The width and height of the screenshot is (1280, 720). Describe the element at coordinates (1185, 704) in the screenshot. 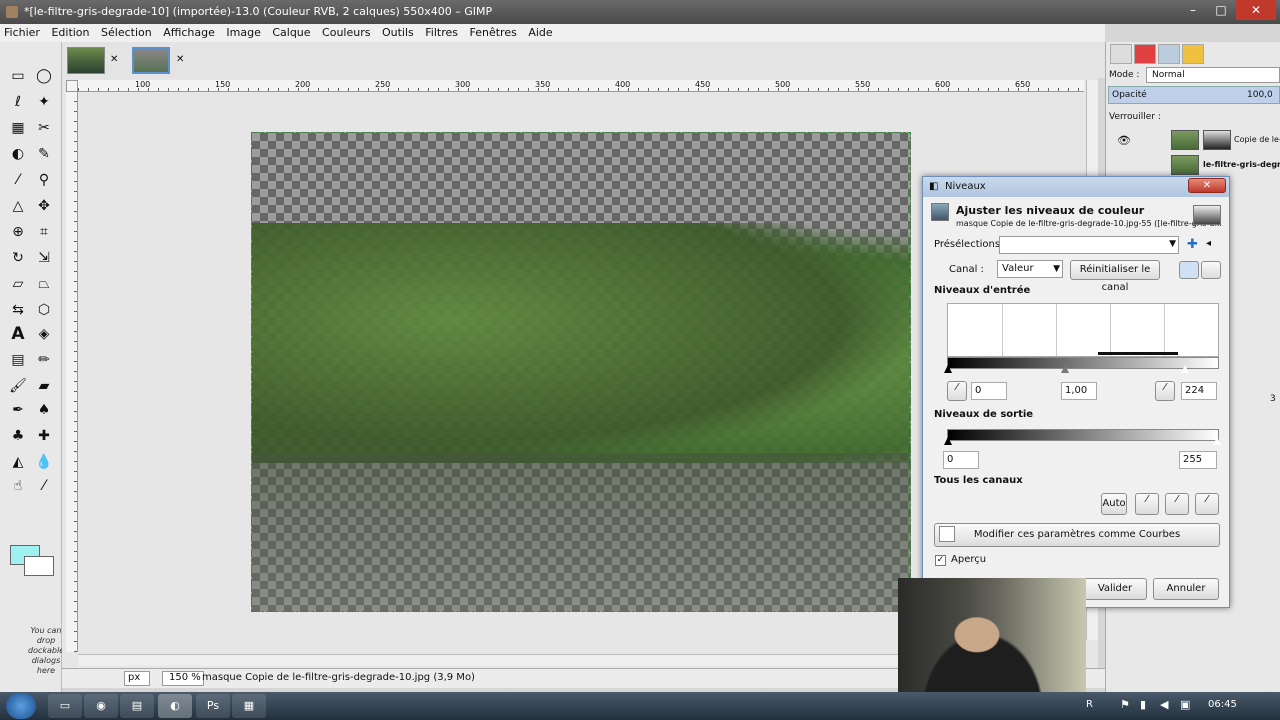

I see `tray-icon: ▣` at that location.